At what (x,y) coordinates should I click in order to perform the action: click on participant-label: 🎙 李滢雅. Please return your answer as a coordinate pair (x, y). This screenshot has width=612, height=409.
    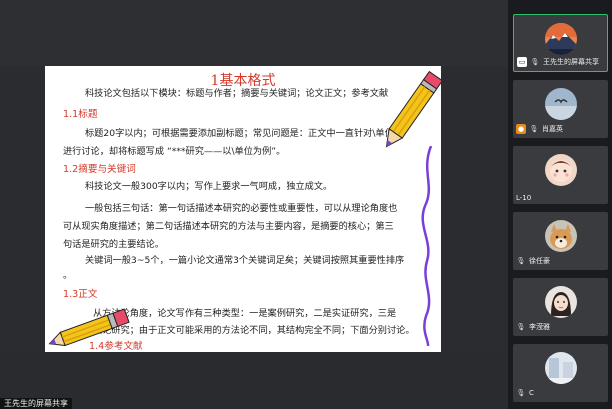
    Looking at the image, I should click on (533, 327).